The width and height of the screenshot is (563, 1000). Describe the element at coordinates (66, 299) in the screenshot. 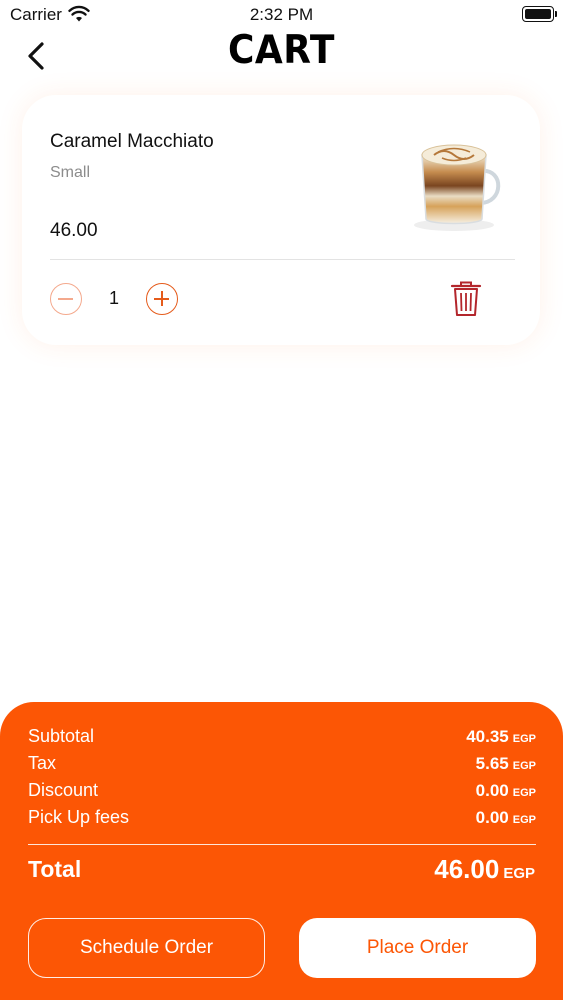

I see `decrease-quantity-button` at that location.